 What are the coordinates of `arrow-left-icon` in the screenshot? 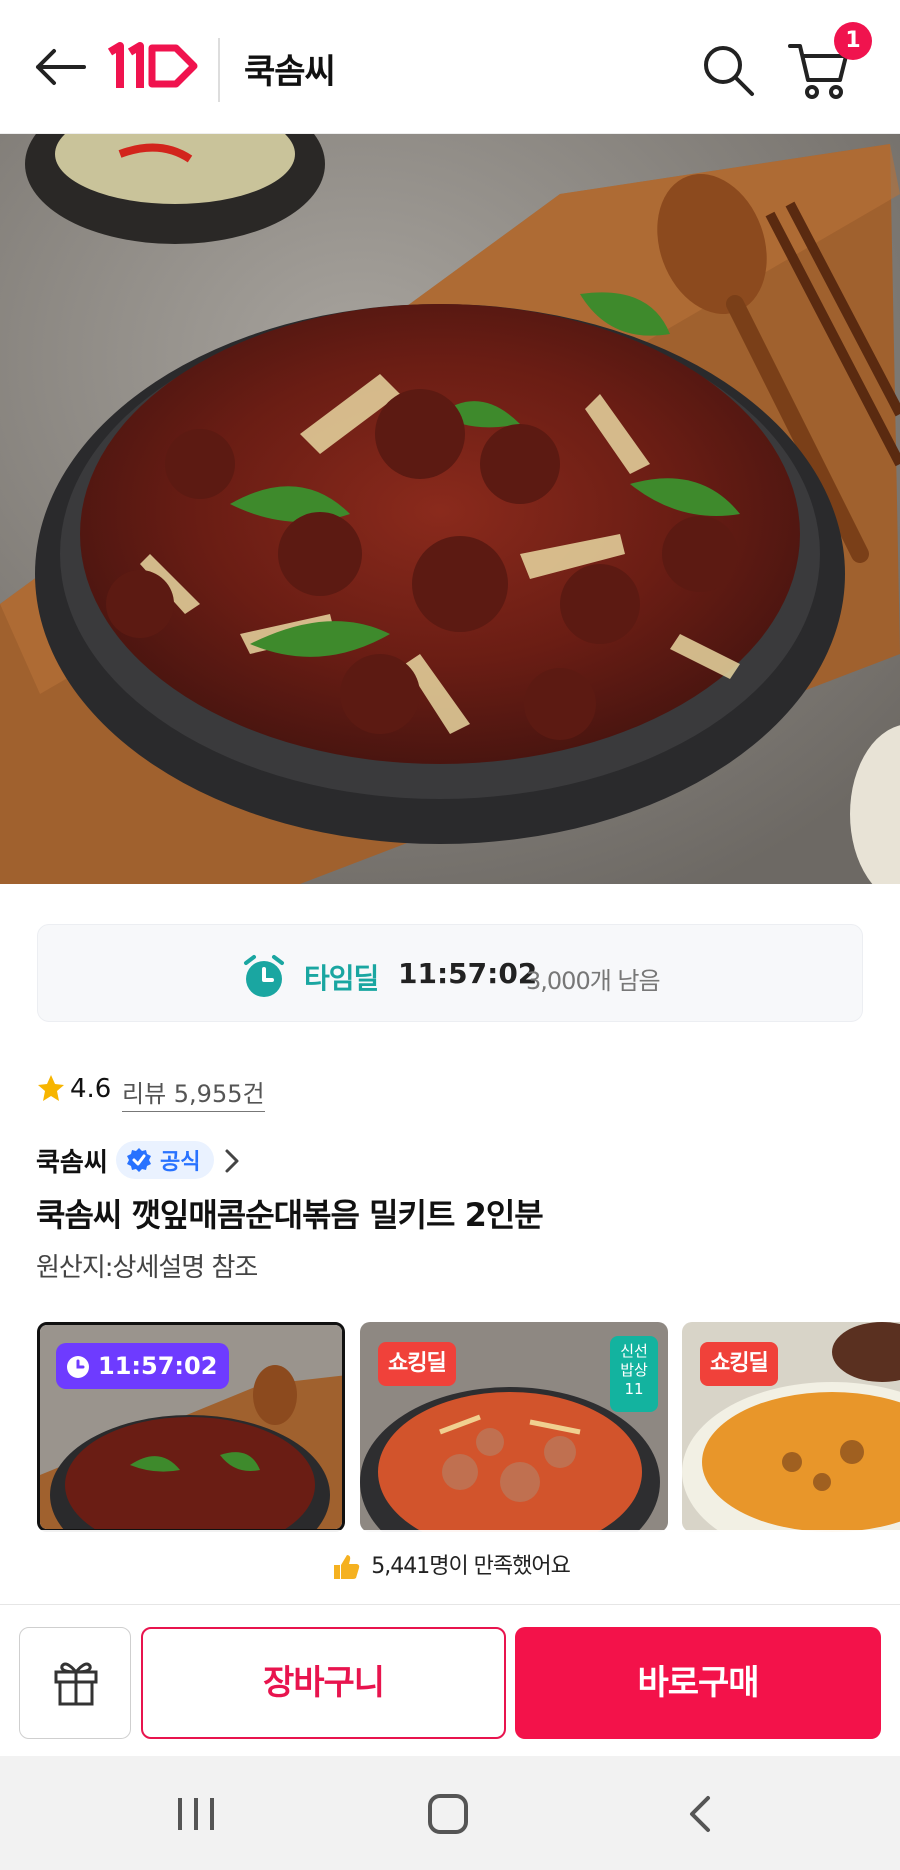 It's located at (61, 67).